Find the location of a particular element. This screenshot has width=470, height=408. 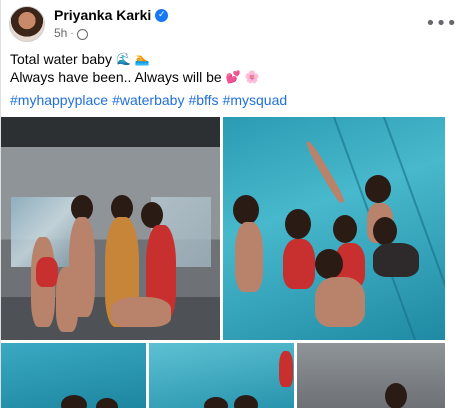

post-text-line-1: Total water baby 🌊 🏊 is located at coordinates (135, 59).